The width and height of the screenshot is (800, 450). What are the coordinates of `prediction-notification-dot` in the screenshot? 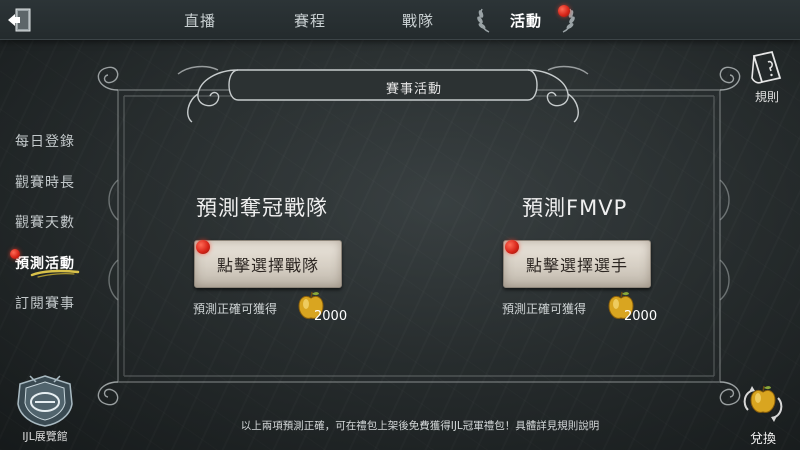 It's located at (15, 254).